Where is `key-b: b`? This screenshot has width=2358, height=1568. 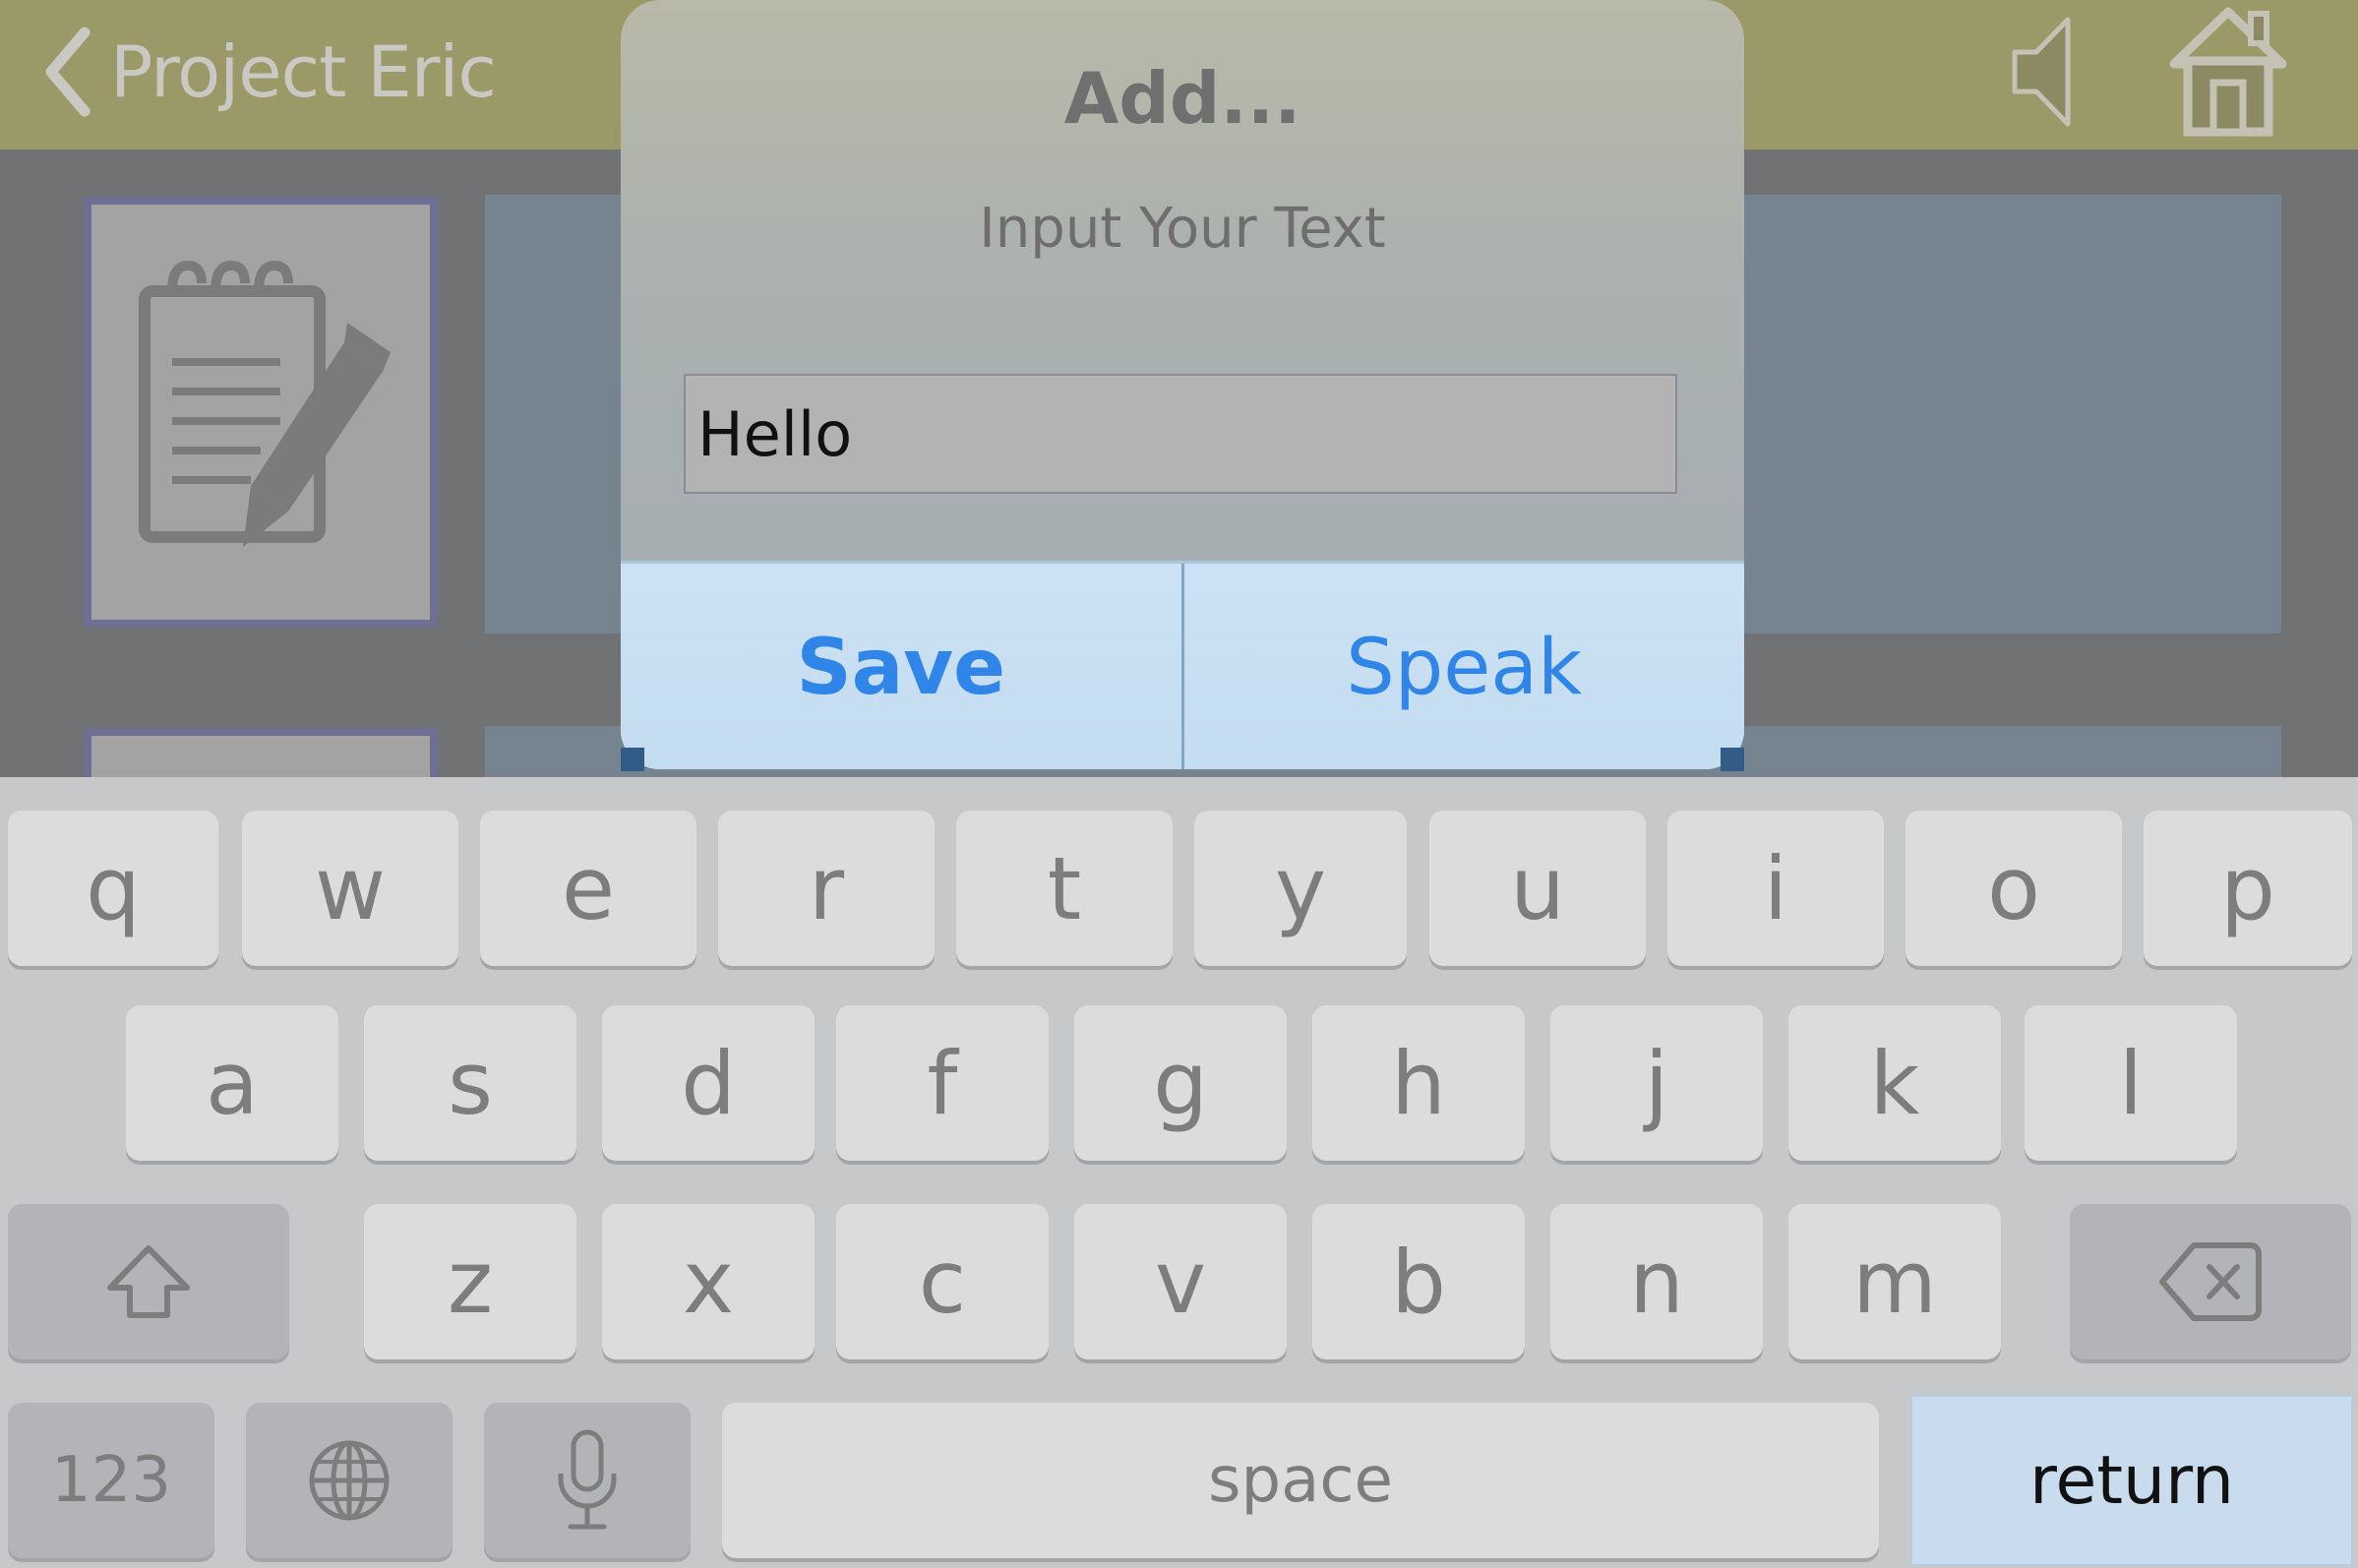 key-b: b is located at coordinates (1418, 1282).